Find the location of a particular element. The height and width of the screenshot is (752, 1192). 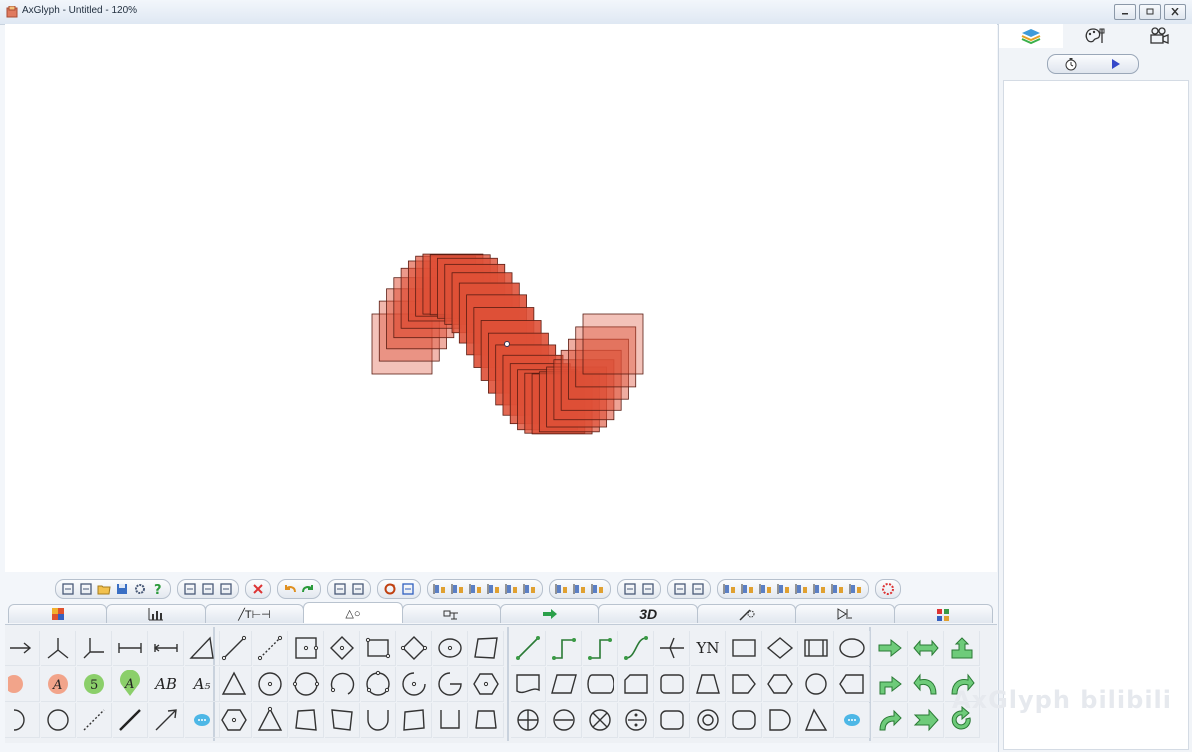

align-bottom-button is located at coordinates (530, 589).